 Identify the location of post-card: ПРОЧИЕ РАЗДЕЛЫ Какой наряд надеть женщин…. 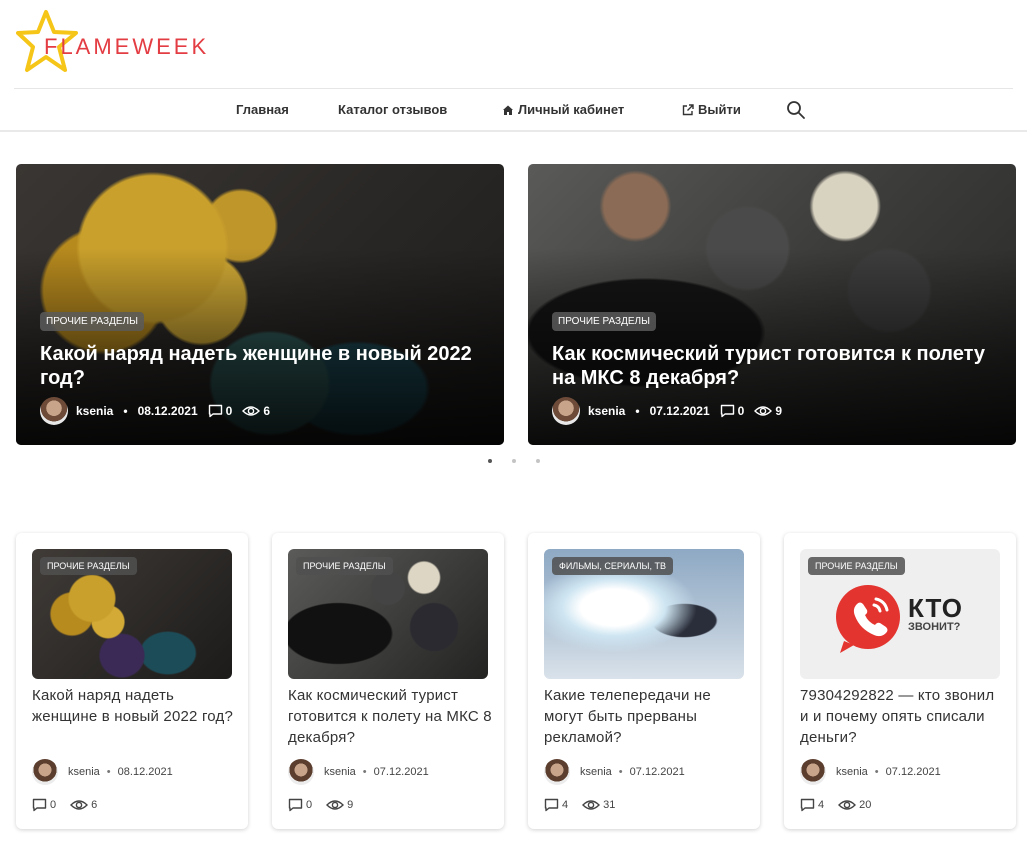
(132, 681).